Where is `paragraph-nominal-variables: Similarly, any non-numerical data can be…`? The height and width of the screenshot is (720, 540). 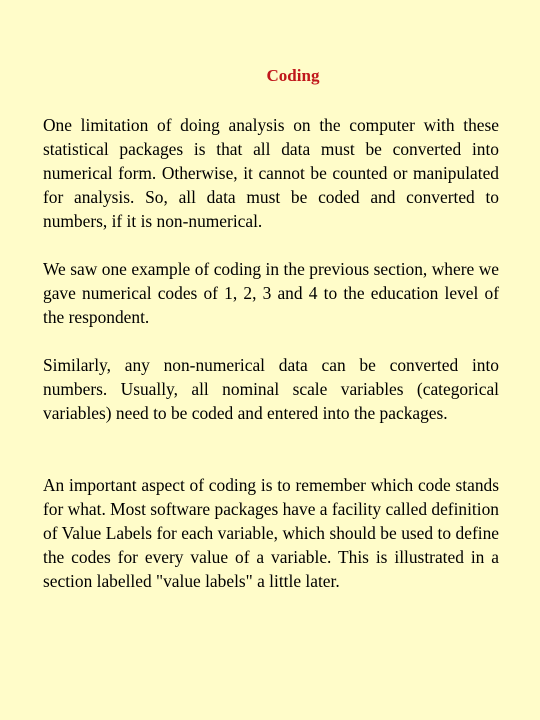 paragraph-nominal-variables: Similarly, any non-numerical data can be… is located at coordinates (271, 389).